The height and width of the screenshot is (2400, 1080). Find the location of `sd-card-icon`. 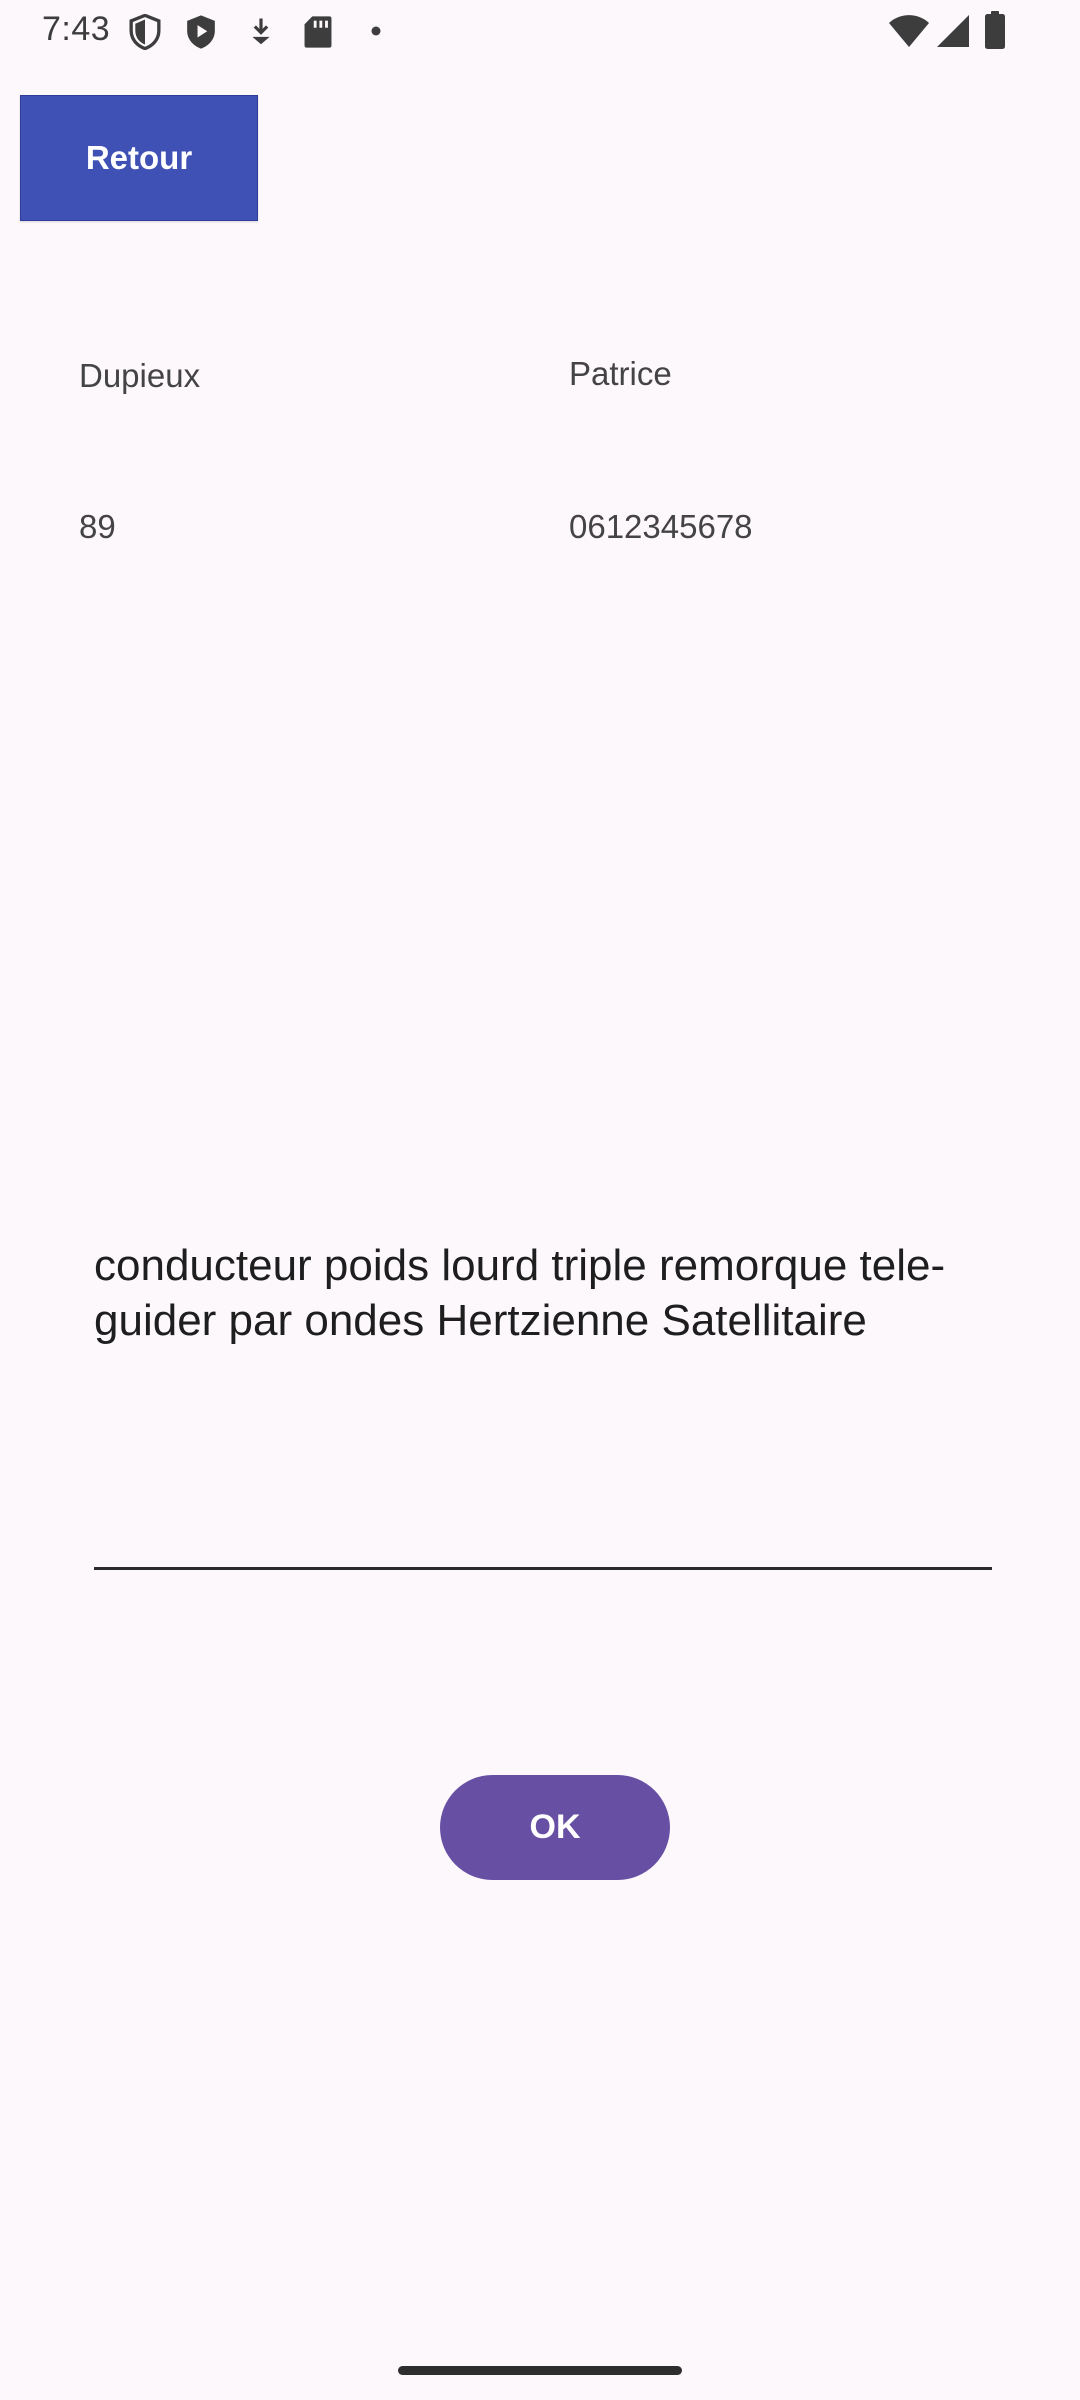

sd-card-icon is located at coordinates (318, 32).